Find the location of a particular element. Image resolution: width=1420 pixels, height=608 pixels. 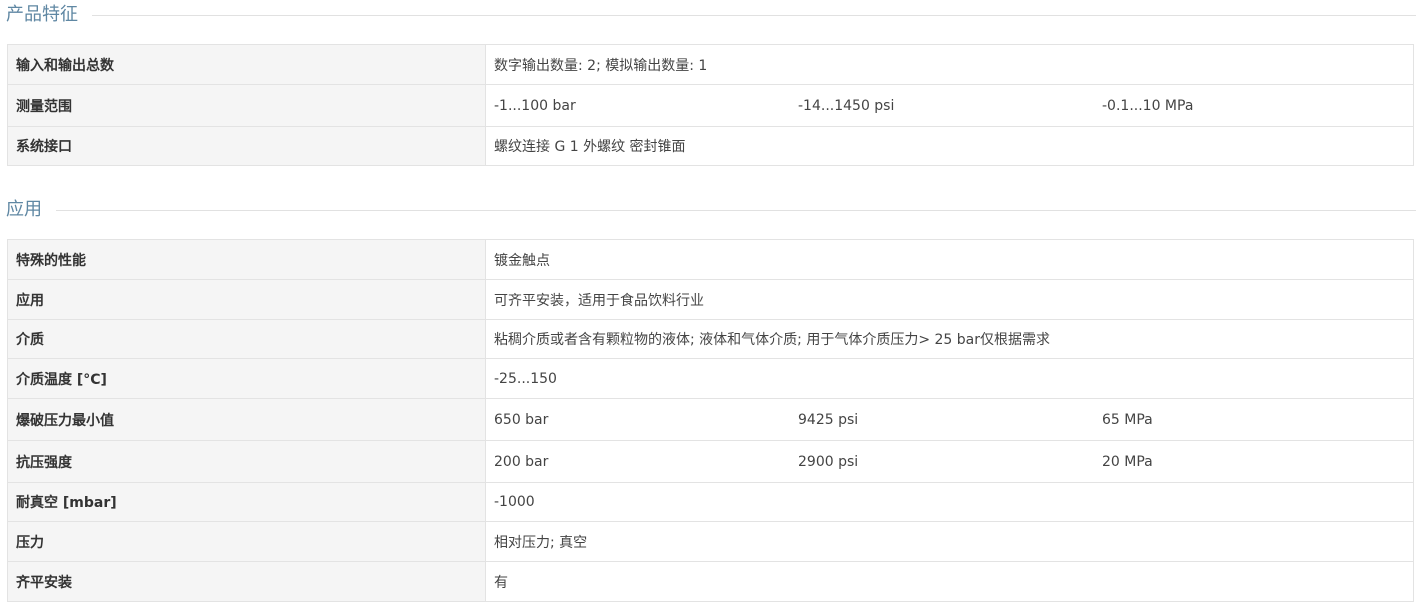

value-mpa: 65 MPa is located at coordinates (1127, 419).